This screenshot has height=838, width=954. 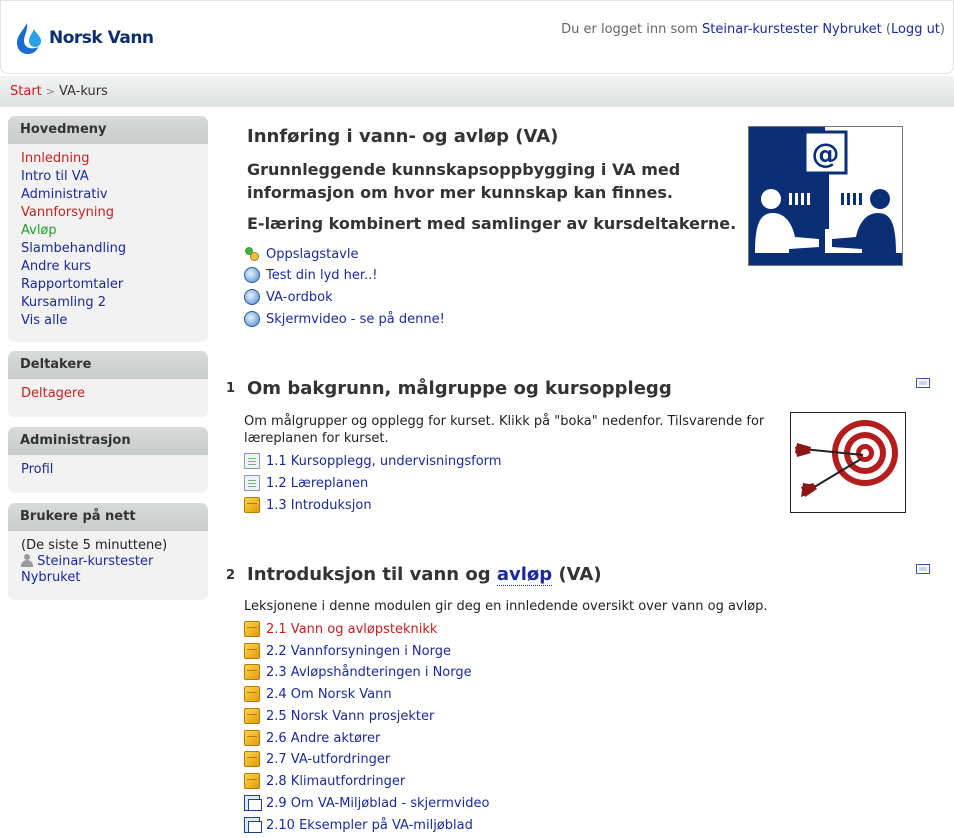 What do you see at coordinates (524, 575) in the screenshot?
I see `glossary-link-avlop: avløp` at bounding box center [524, 575].